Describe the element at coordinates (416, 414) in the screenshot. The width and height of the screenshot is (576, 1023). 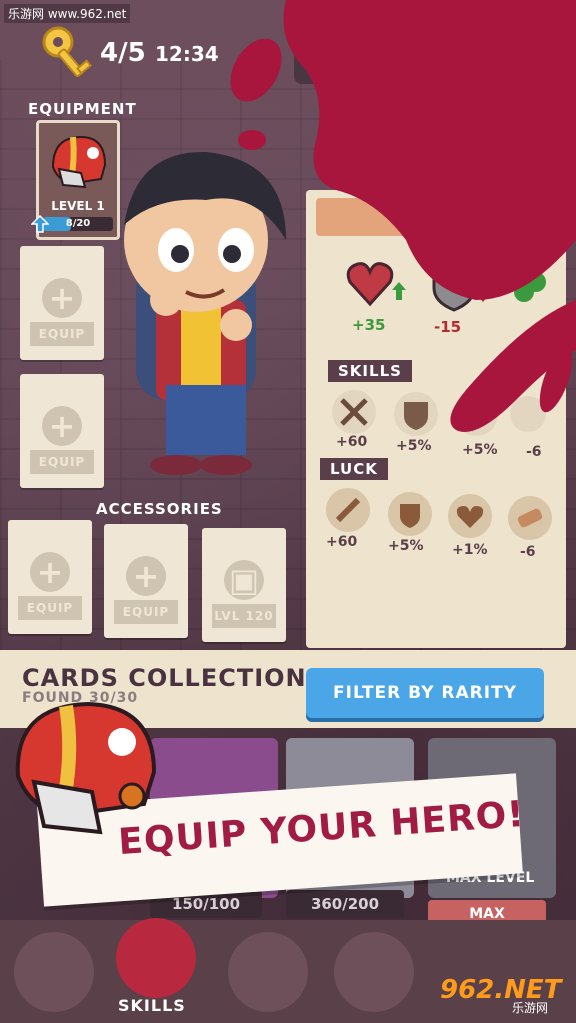
I see `shield-skill-icon` at that location.